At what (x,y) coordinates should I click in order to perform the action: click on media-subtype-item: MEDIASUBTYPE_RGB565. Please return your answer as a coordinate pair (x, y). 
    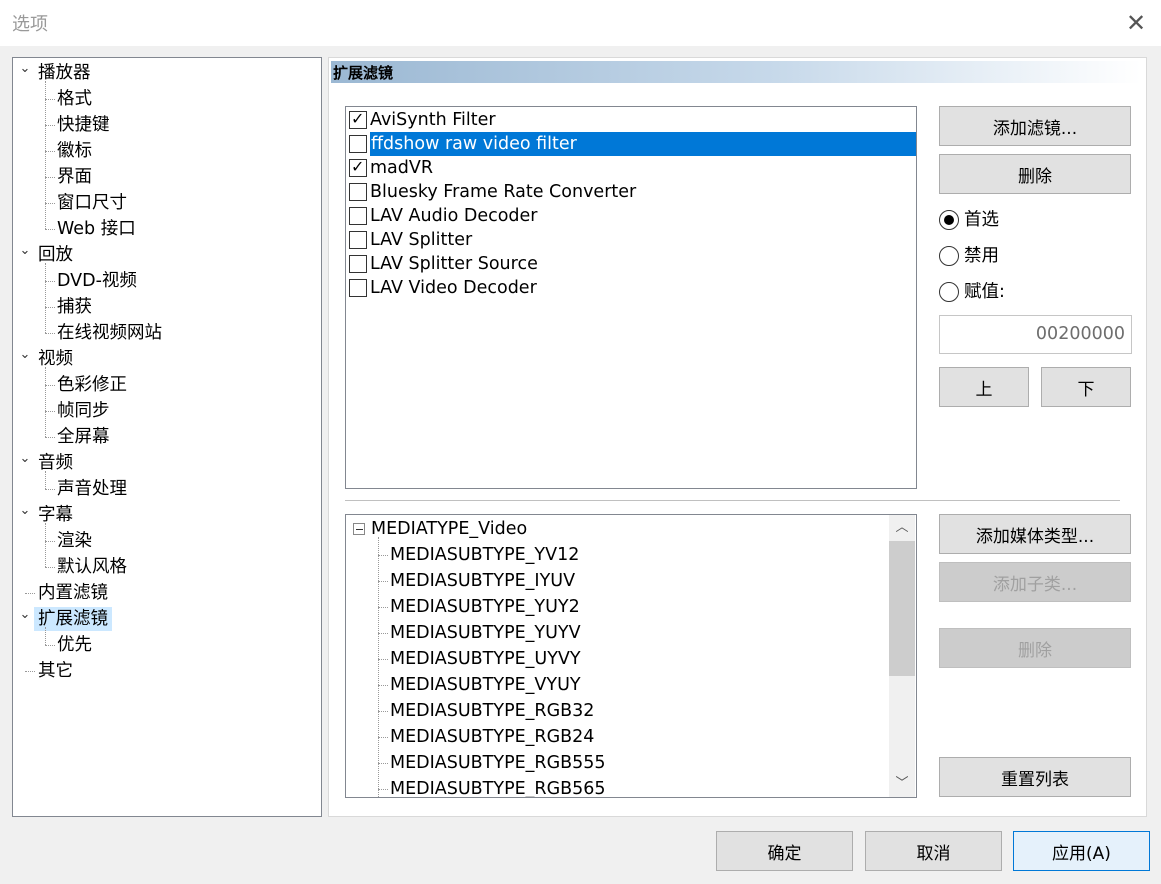
    Looking at the image, I should click on (498, 786).